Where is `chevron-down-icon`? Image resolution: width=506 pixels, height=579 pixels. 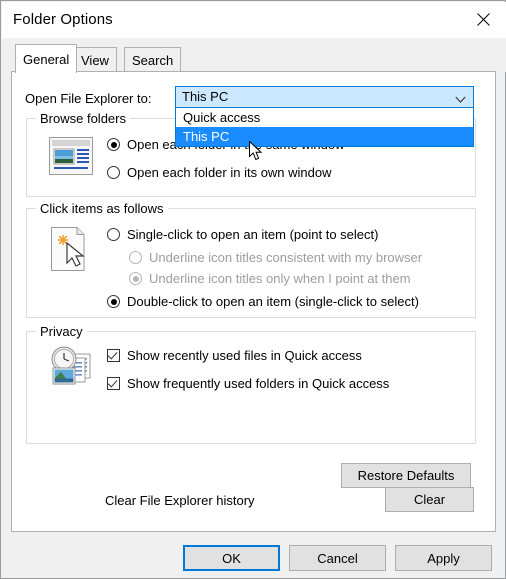 chevron-down-icon is located at coordinates (460, 100).